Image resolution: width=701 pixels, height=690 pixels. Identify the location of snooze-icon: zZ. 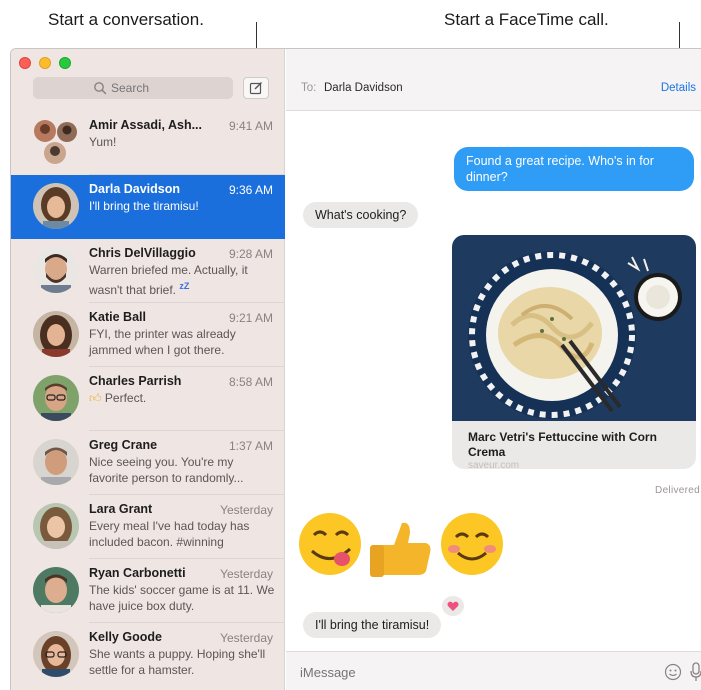
(184, 286).